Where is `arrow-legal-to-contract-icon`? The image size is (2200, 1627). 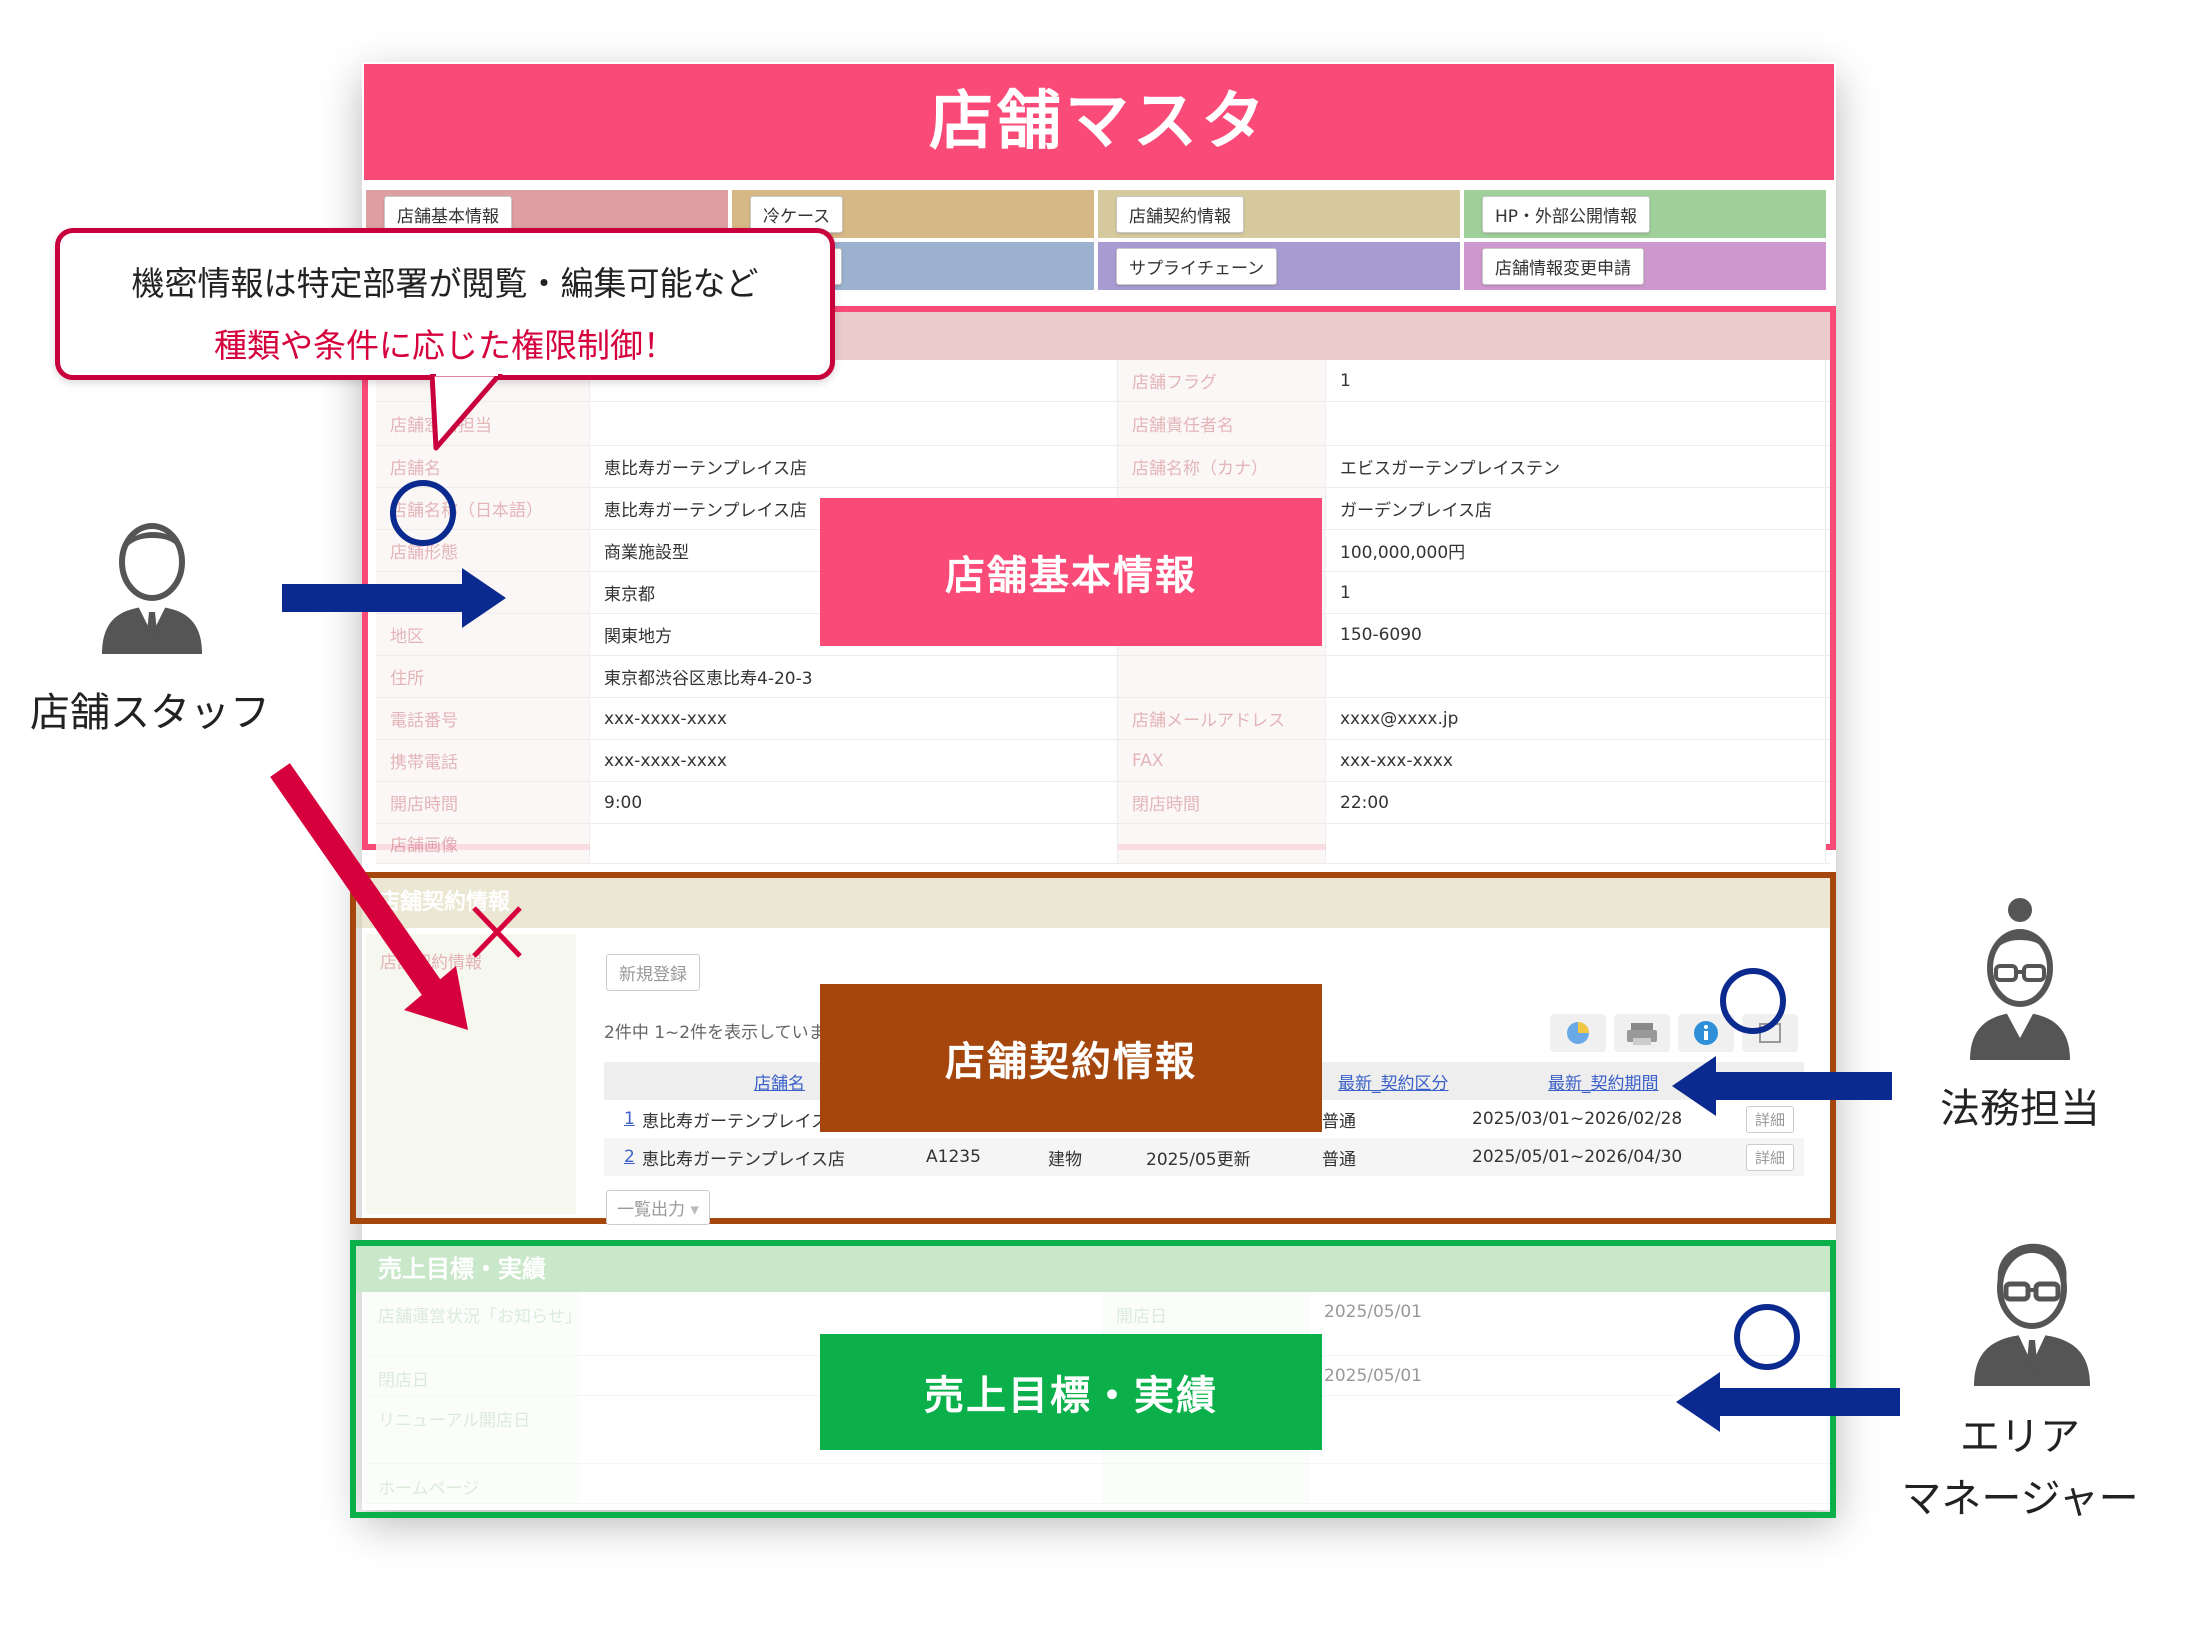 arrow-legal-to-contract-icon is located at coordinates (1782, 1086).